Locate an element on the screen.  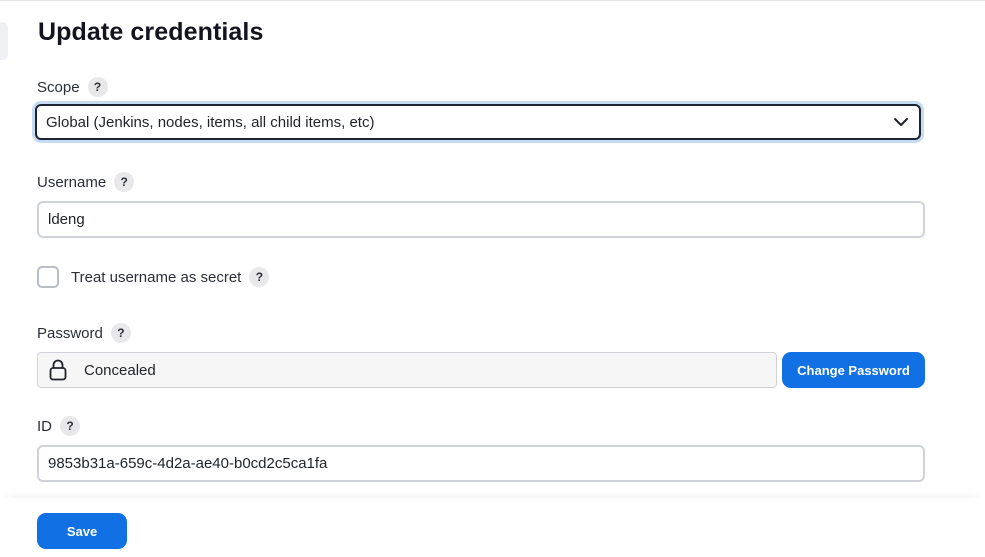
password-label-row: Password ? is located at coordinates (84, 333).